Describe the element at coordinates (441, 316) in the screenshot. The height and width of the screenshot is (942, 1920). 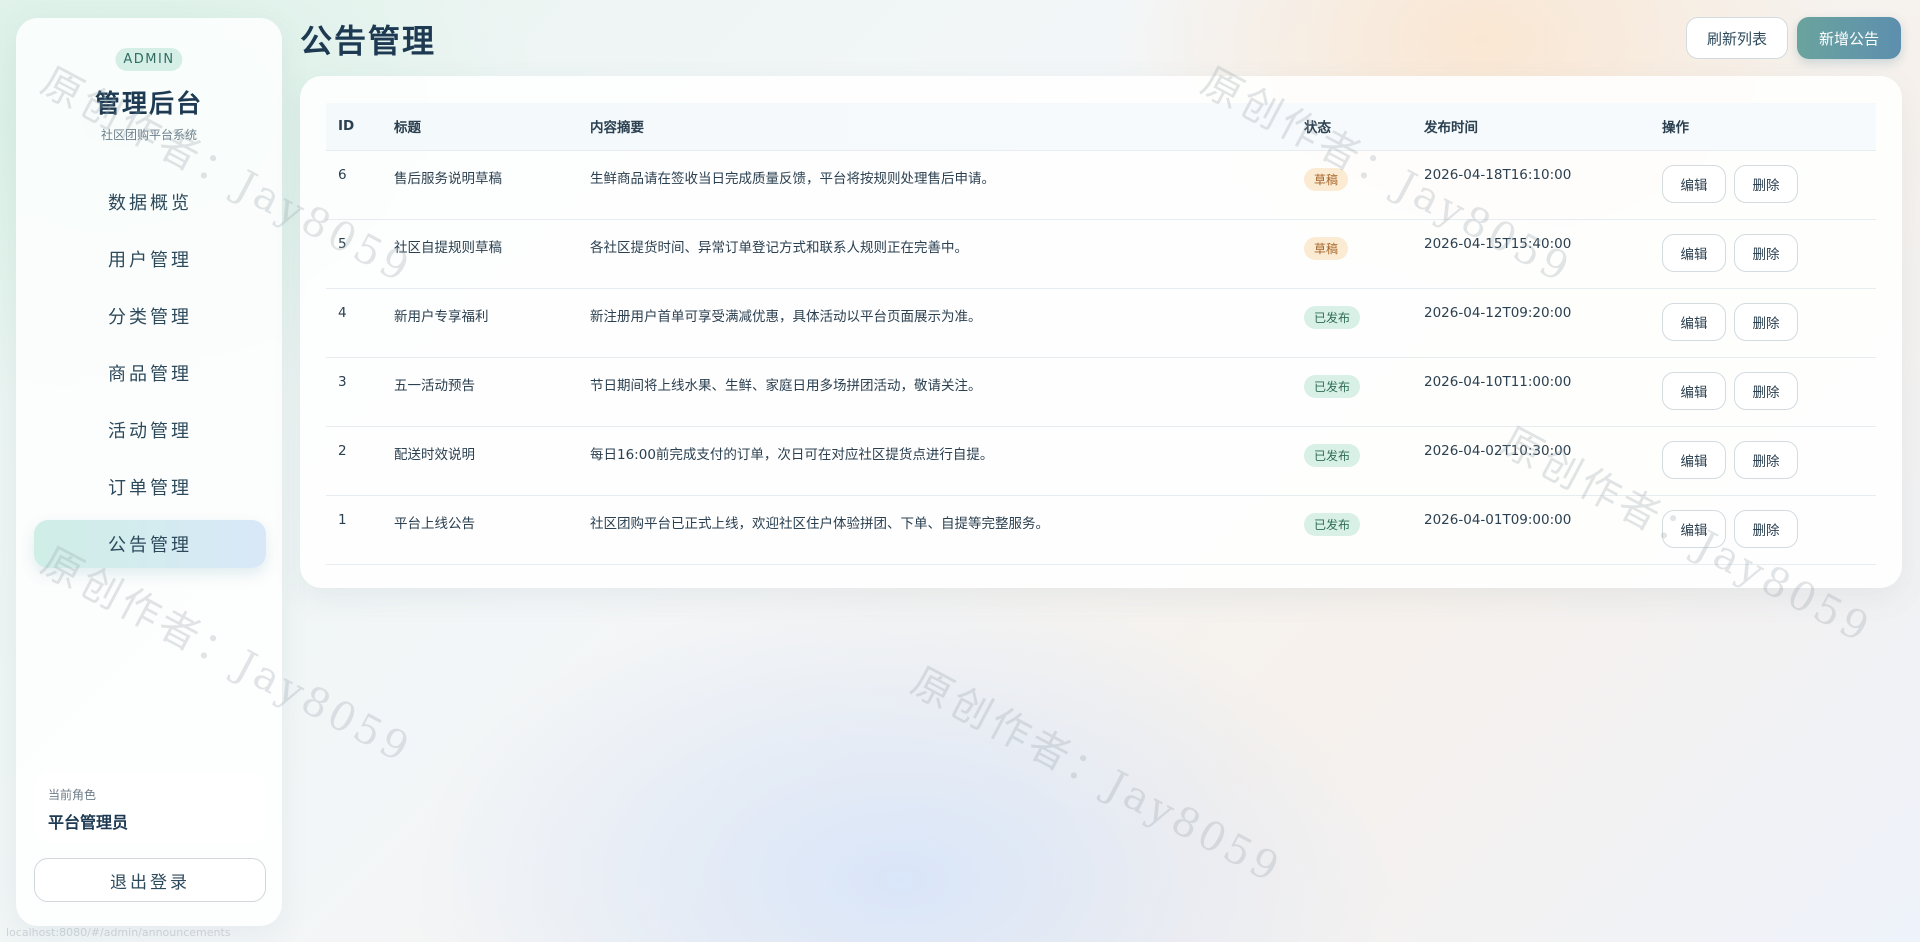
I see `cell-title: 新用户专享福利` at that location.